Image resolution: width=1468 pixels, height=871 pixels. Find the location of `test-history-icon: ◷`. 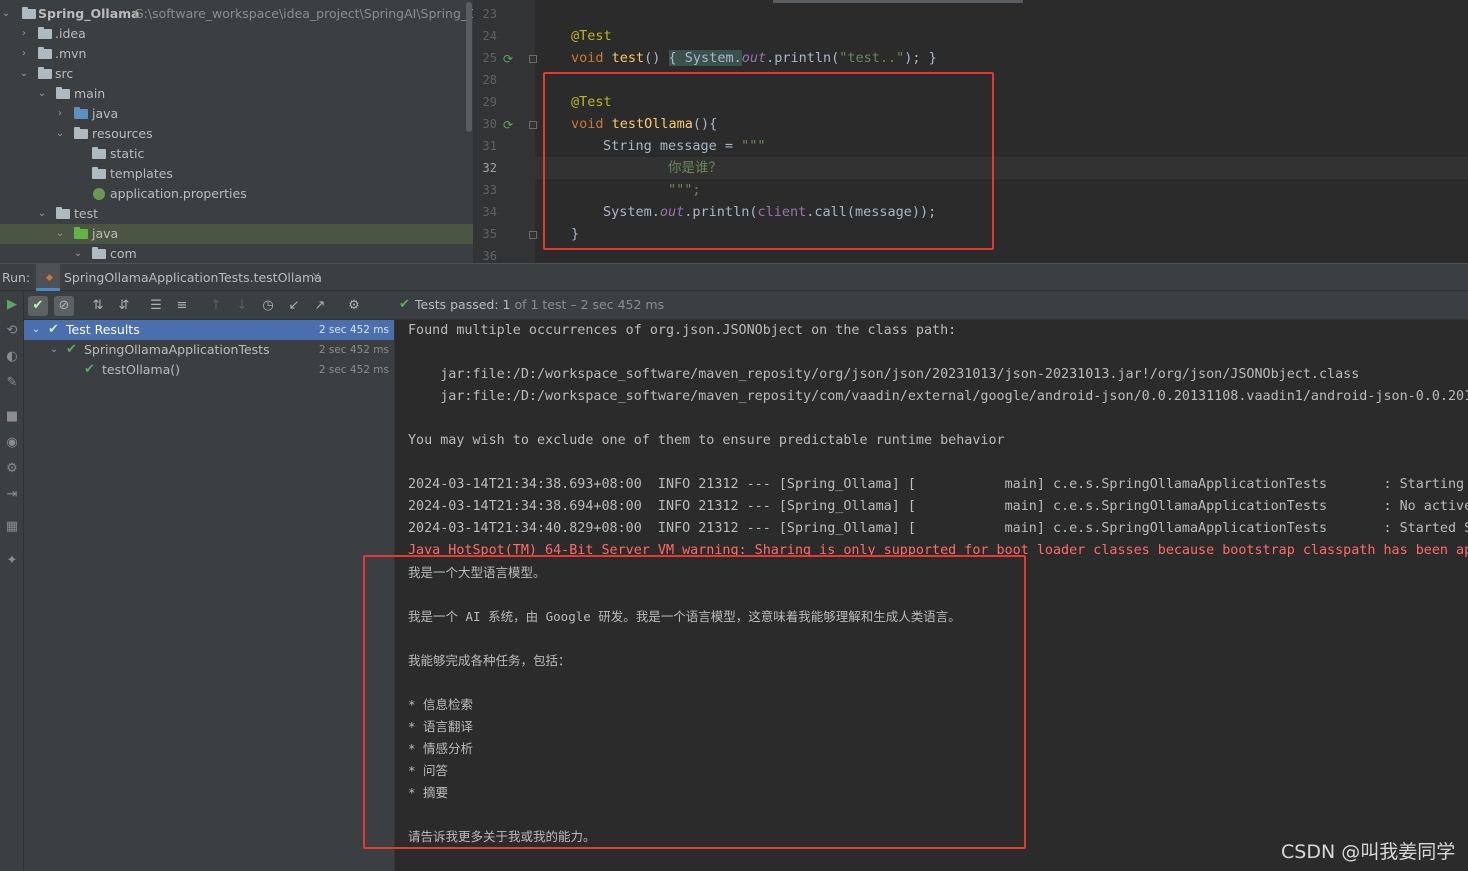

test-history-icon: ◷ is located at coordinates (268, 306).